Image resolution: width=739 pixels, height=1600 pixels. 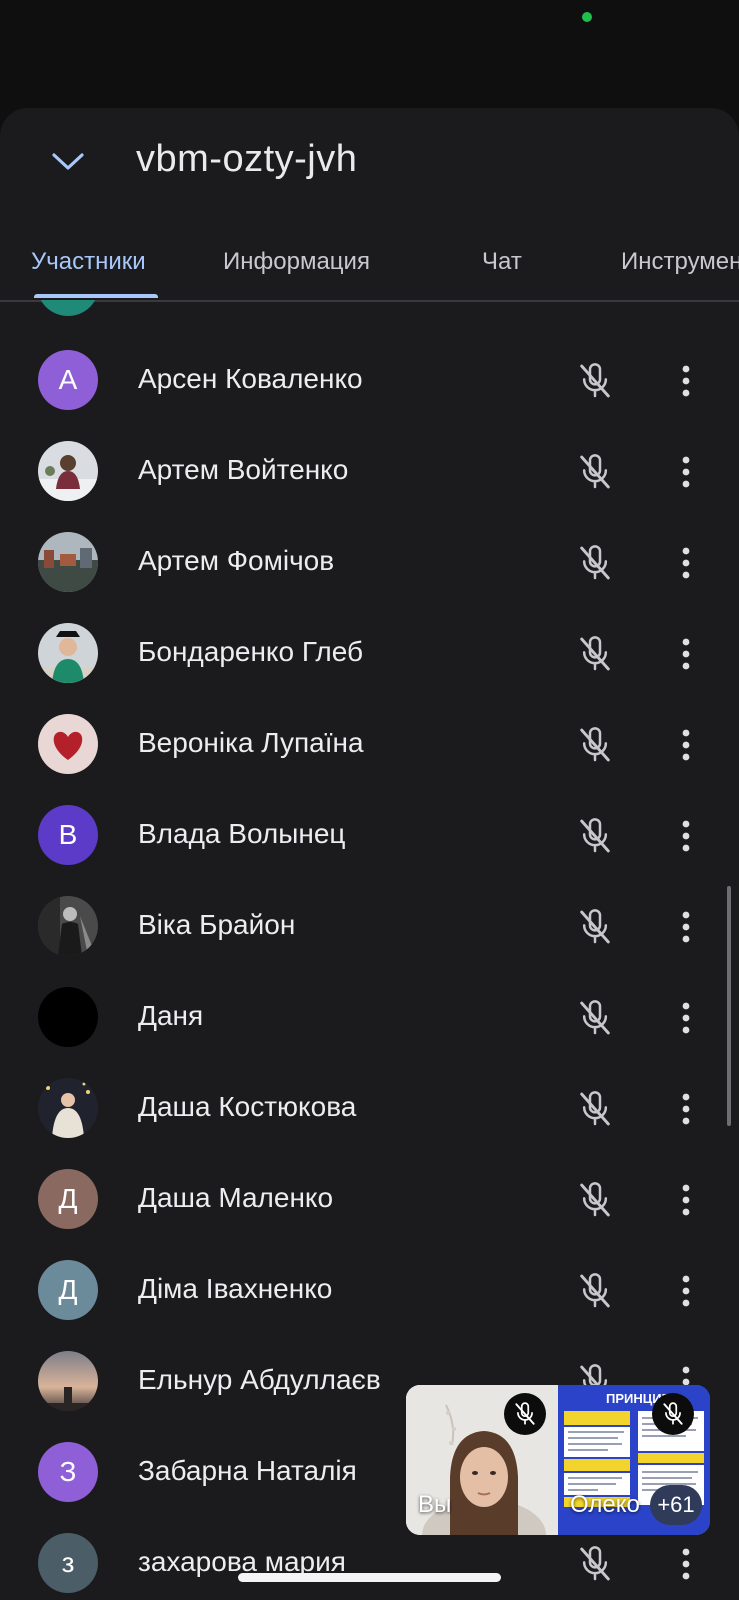 What do you see at coordinates (242, 833) in the screenshot?
I see `participant-name: Влада Волынец` at bounding box center [242, 833].